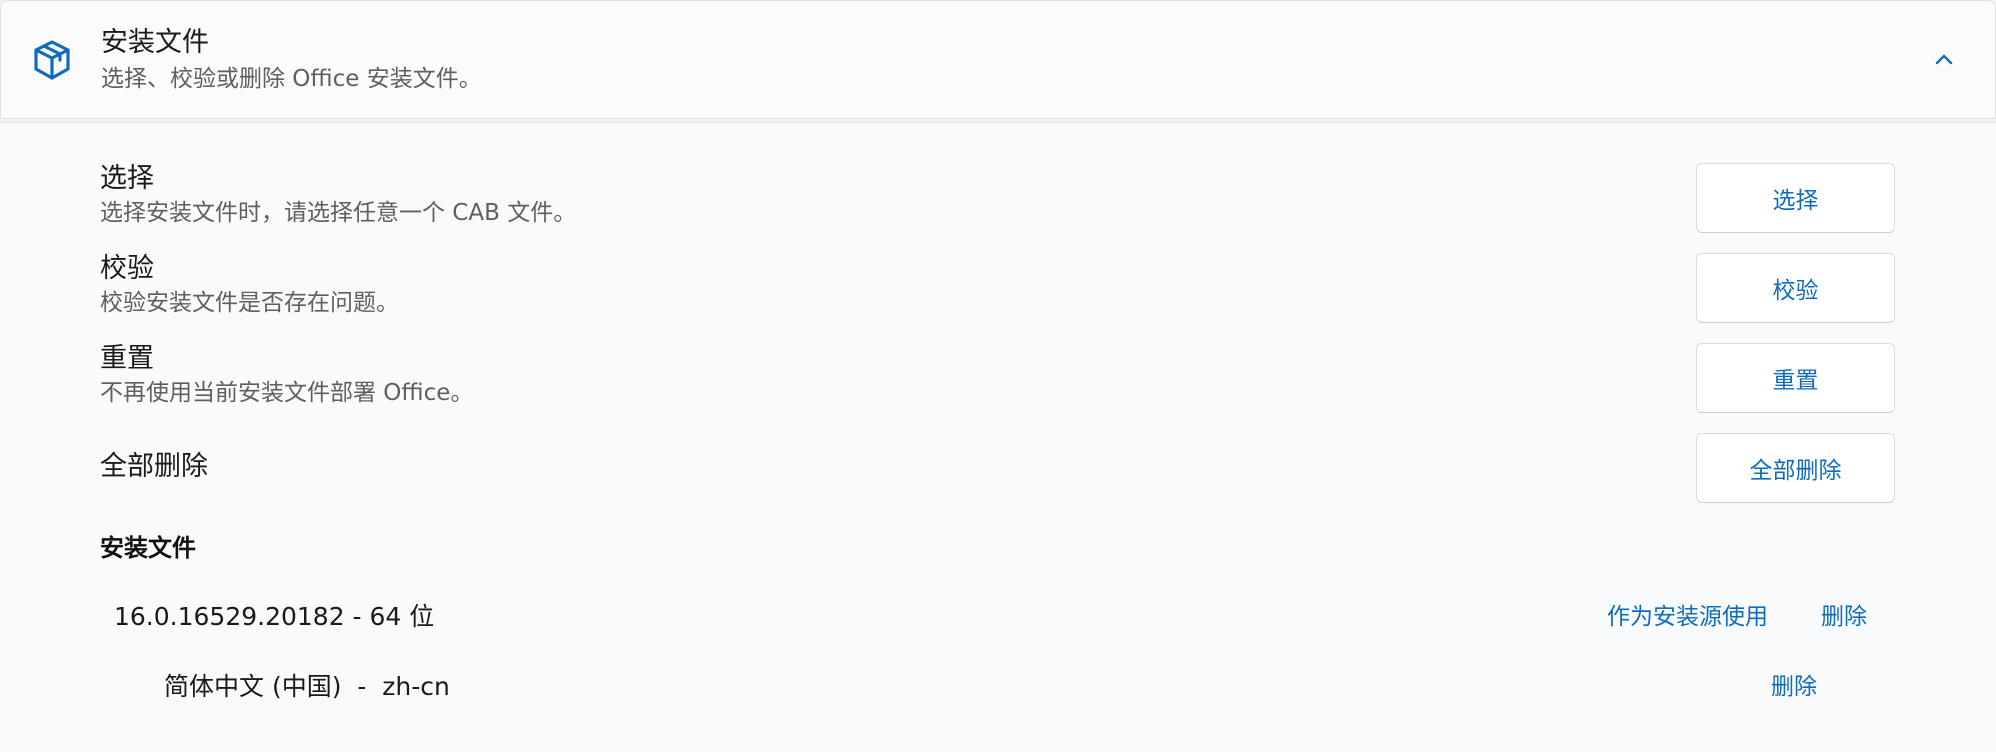 Image resolution: width=1996 pixels, height=752 pixels. What do you see at coordinates (274, 616) in the screenshot?
I see `file-version-label: 16.0.16529.20182 - 64 位` at bounding box center [274, 616].